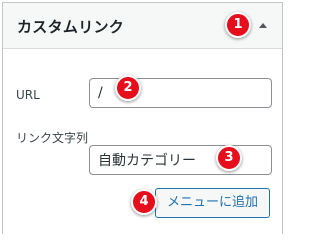 The height and width of the screenshot is (240, 320). Describe the element at coordinates (263, 25) in the screenshot. I see `triangle-up-icon` at that location.